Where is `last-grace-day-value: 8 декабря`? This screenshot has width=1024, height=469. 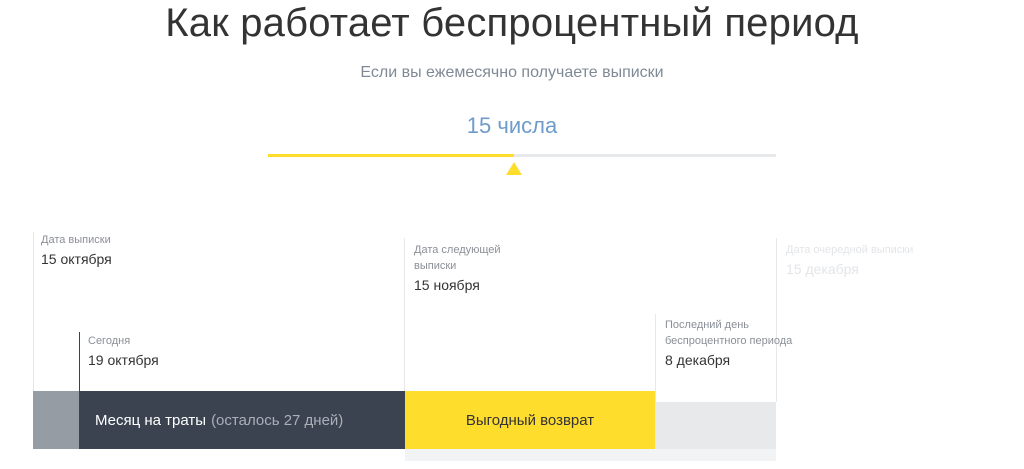 last-grace-day-value: 8 декабря is located at coordinates (698, 360).